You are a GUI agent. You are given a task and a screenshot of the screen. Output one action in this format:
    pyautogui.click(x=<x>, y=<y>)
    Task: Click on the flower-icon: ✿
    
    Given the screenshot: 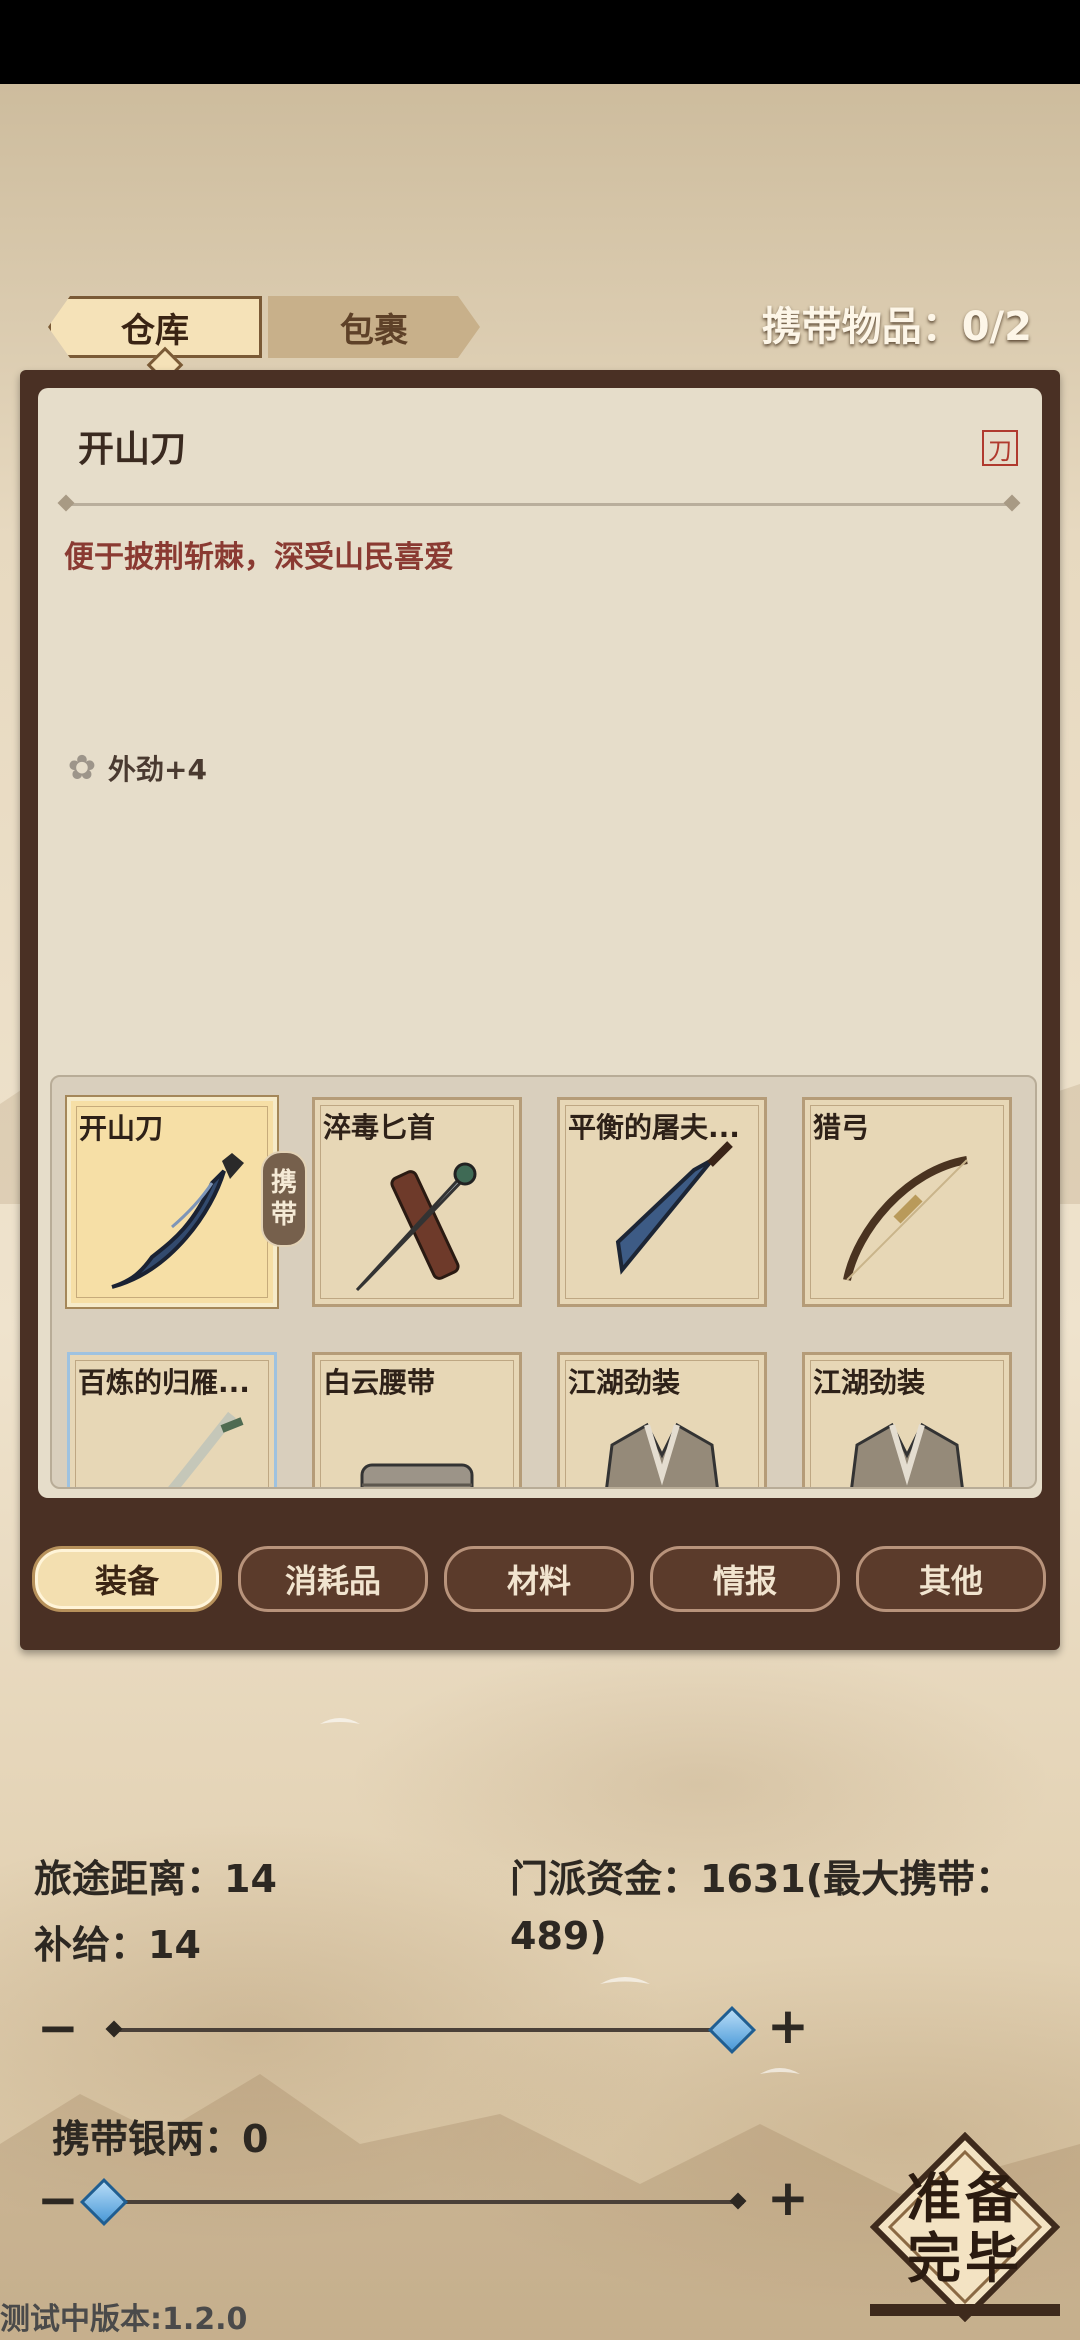 What is the action you would take?
    pyautogui.click(x=82, y=768)
    